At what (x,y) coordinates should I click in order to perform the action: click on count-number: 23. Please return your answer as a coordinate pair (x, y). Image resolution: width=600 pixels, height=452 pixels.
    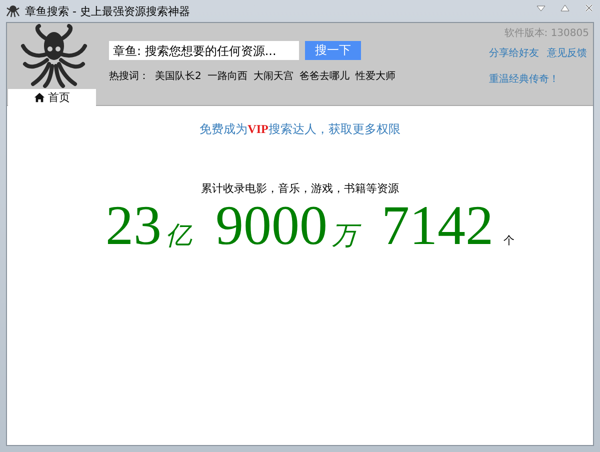
    Looking at the image, I should click on (134, 226).